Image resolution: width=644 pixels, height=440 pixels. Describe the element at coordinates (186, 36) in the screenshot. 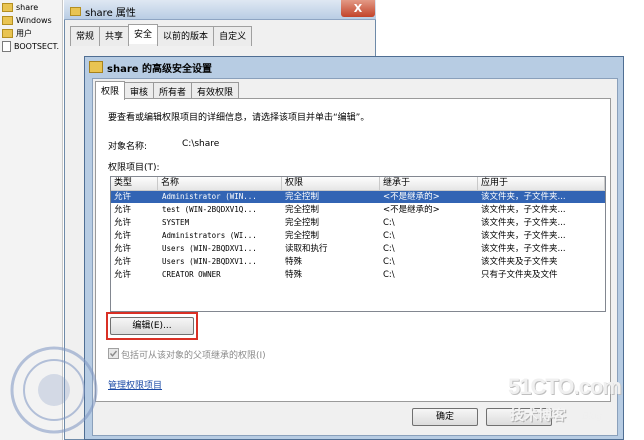

I see `tab-previous-versions: 以前的版本` at that location.